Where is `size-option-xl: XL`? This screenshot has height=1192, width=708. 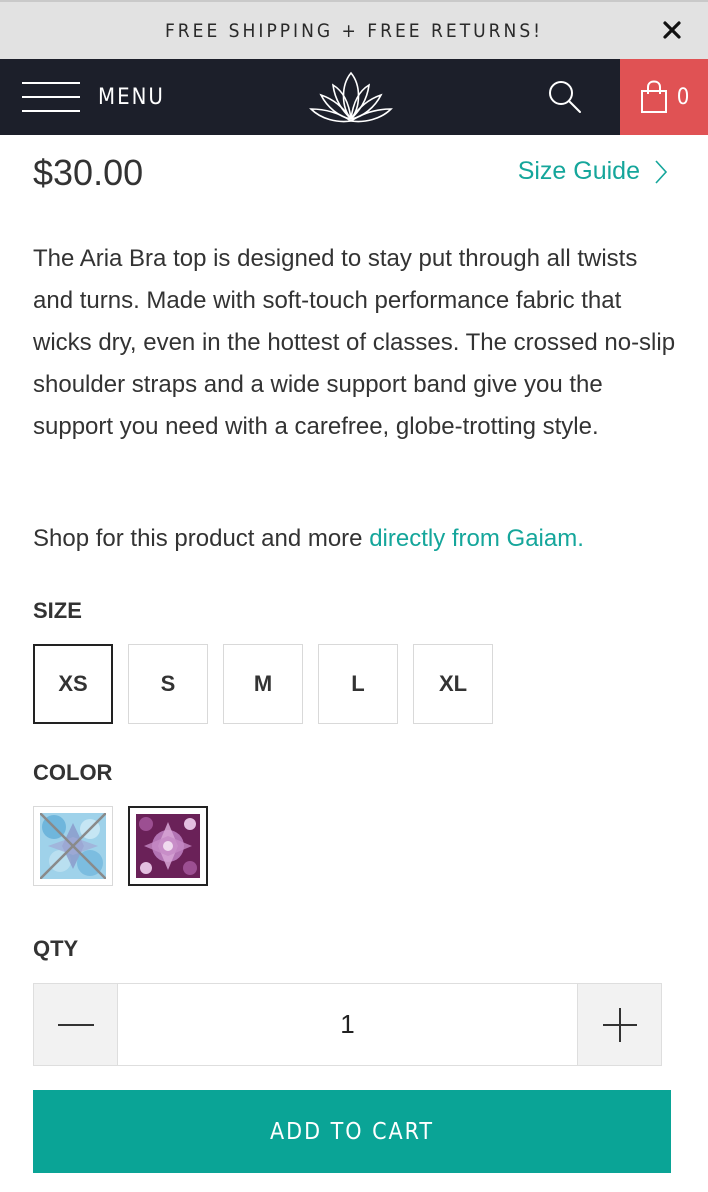 size-option-xl: XL is located at coordinates (453, 684).